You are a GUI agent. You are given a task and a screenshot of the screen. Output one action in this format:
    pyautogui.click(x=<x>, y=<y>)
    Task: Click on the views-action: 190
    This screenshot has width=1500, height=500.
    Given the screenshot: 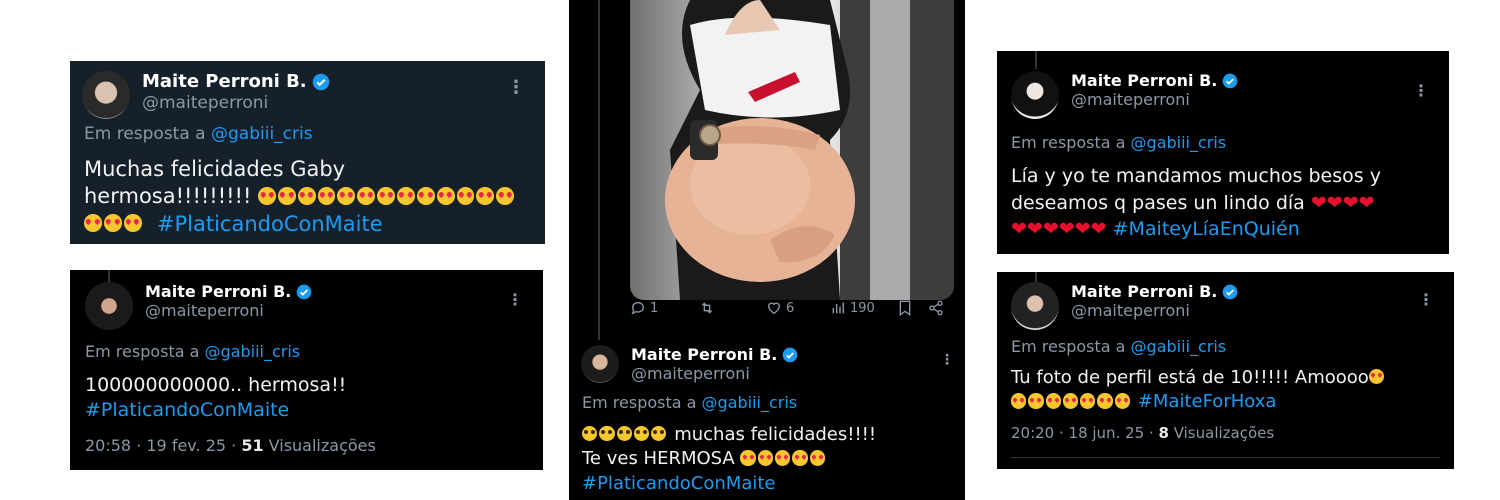 What is the action you would take?
    pyautogui.click(x=852, y=308)
    